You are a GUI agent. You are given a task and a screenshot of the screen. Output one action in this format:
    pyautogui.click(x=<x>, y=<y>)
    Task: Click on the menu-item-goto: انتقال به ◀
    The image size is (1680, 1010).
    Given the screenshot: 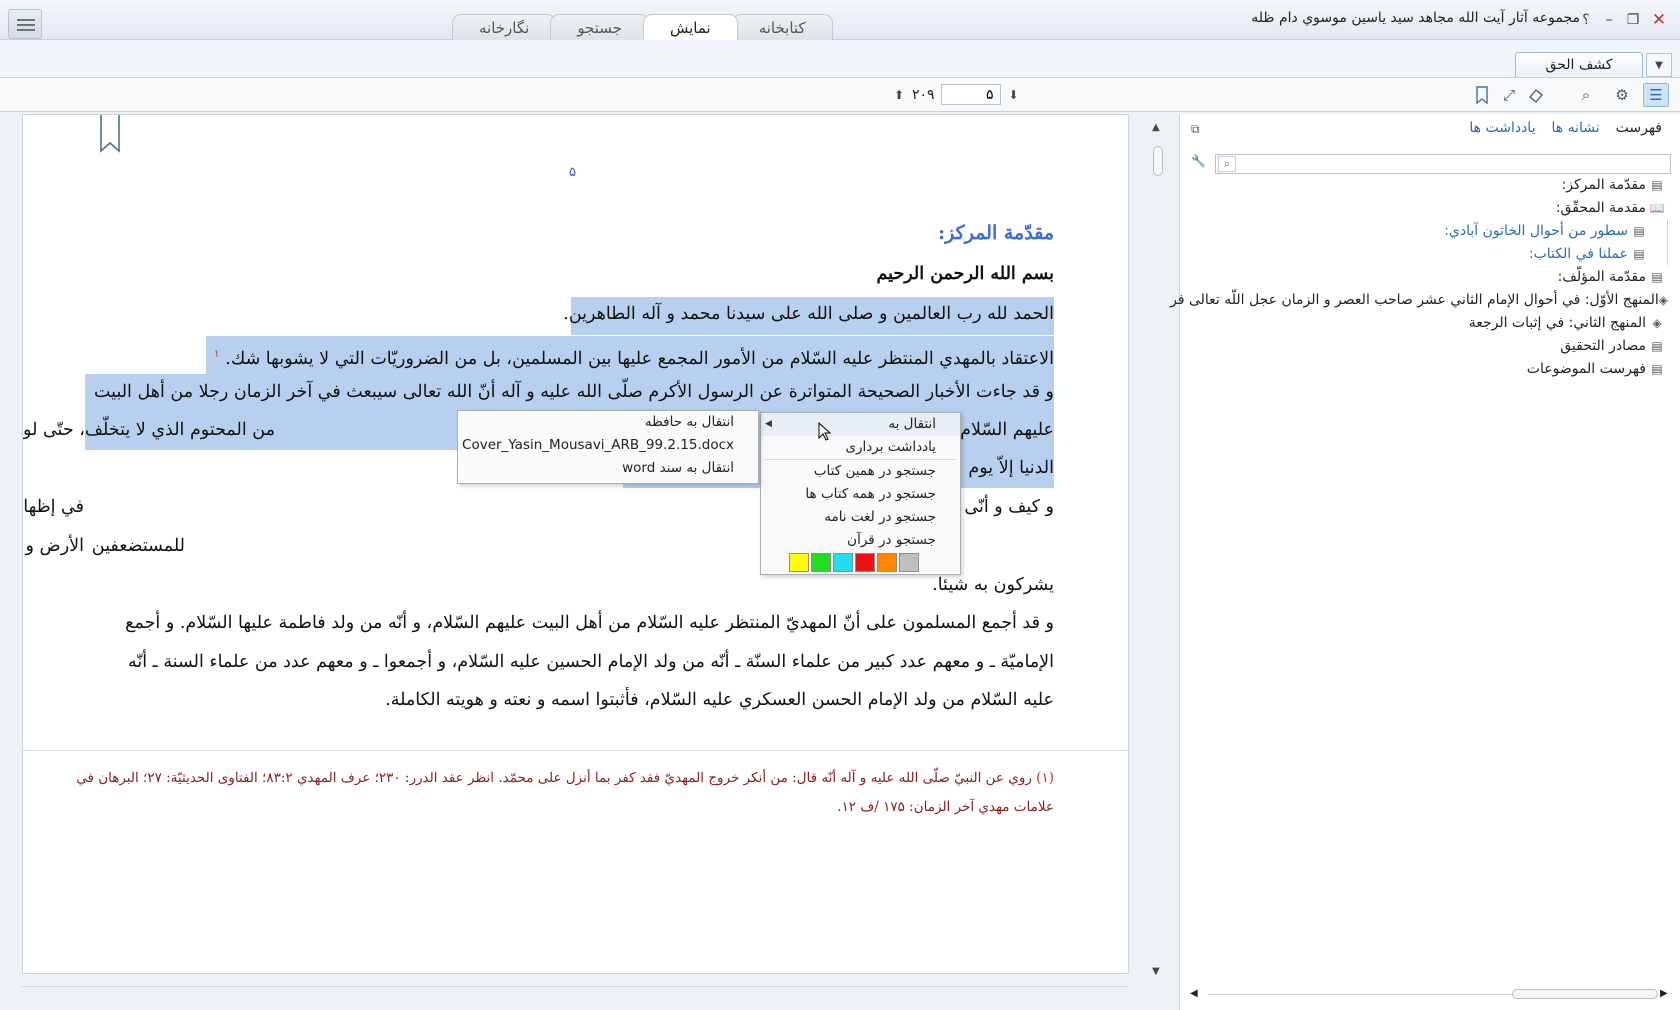 What is the action you would take?
    pyautogui.click(x=860, y=424)
    